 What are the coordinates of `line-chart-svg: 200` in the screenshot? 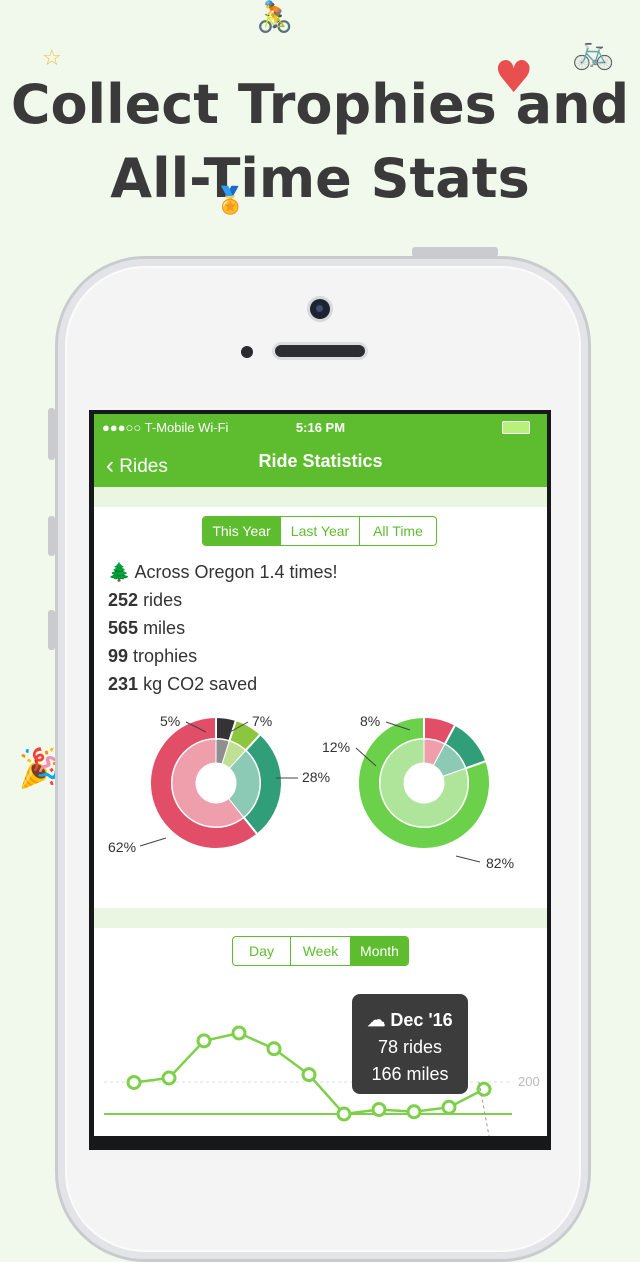 It's located at (322, 1080).